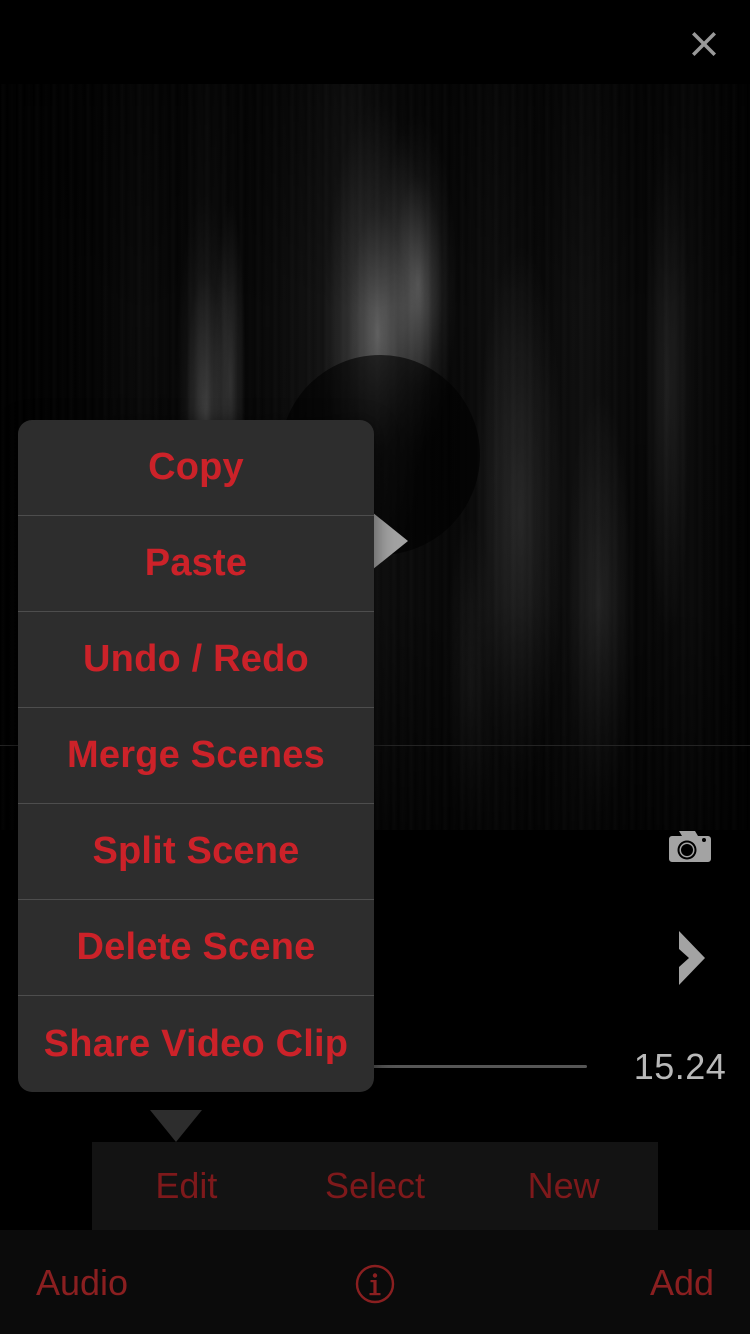 The image size is (750, 1334). What do you see at coordinates (176, 1126) in the screenshot?
I see `context-menu-pointer` at bounding box center [176, 1126].